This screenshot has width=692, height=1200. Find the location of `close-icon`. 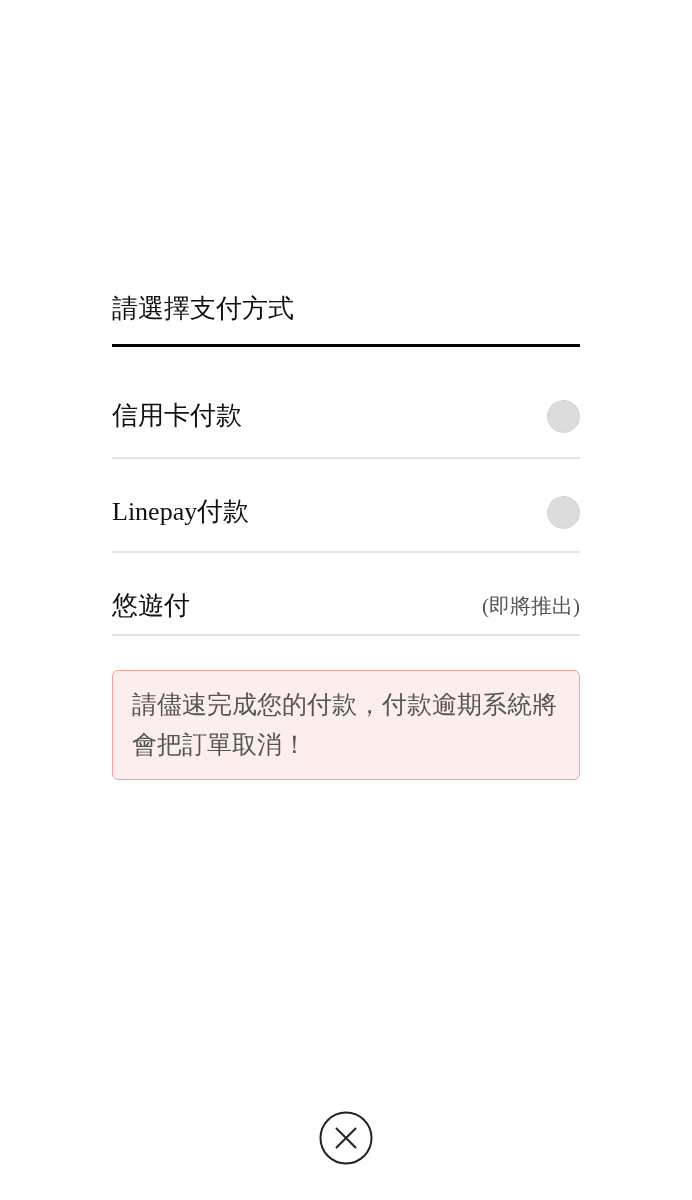

close-icon is located at coordinates (346, 1138).